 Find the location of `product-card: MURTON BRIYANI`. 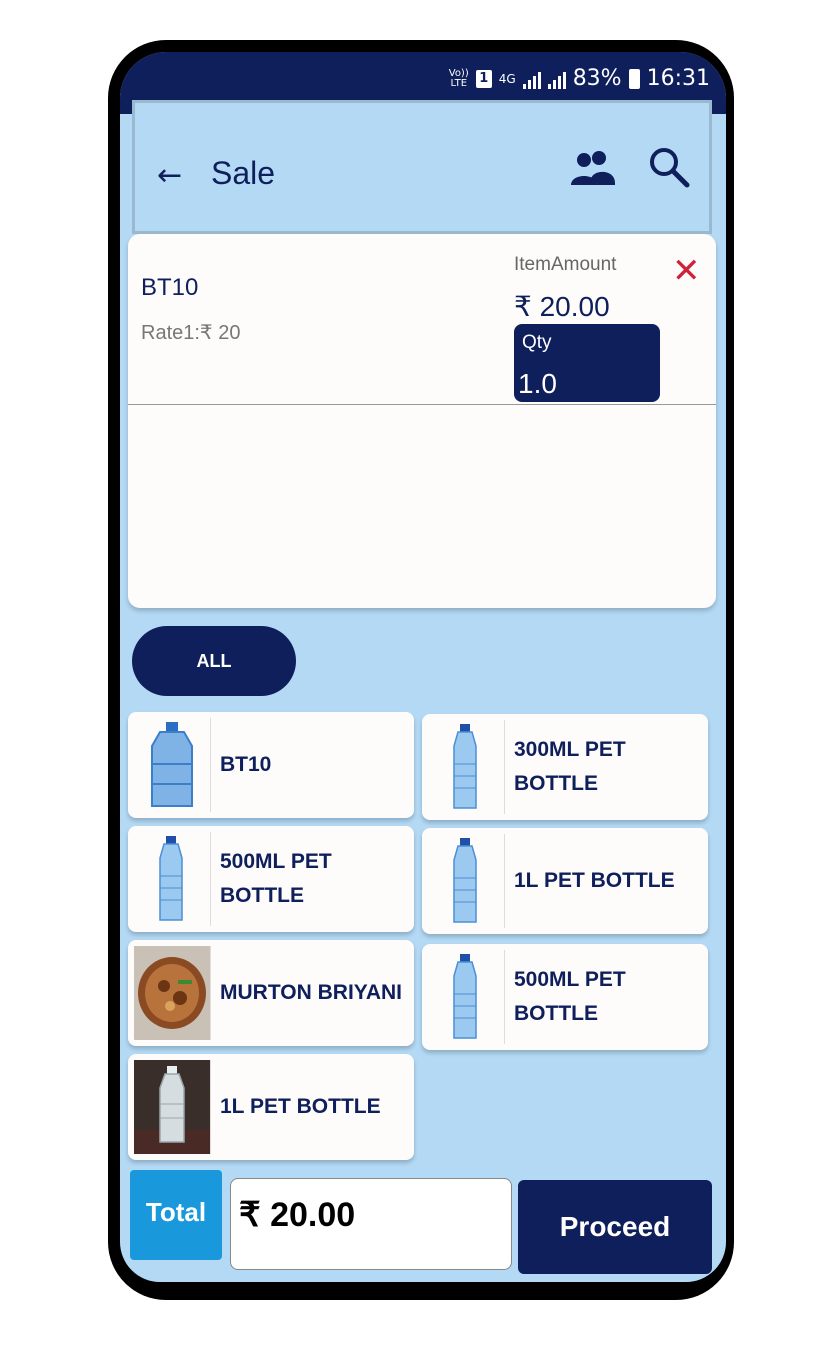

product-card: MURTON BRIYANI is located at coordinates (271, 993).